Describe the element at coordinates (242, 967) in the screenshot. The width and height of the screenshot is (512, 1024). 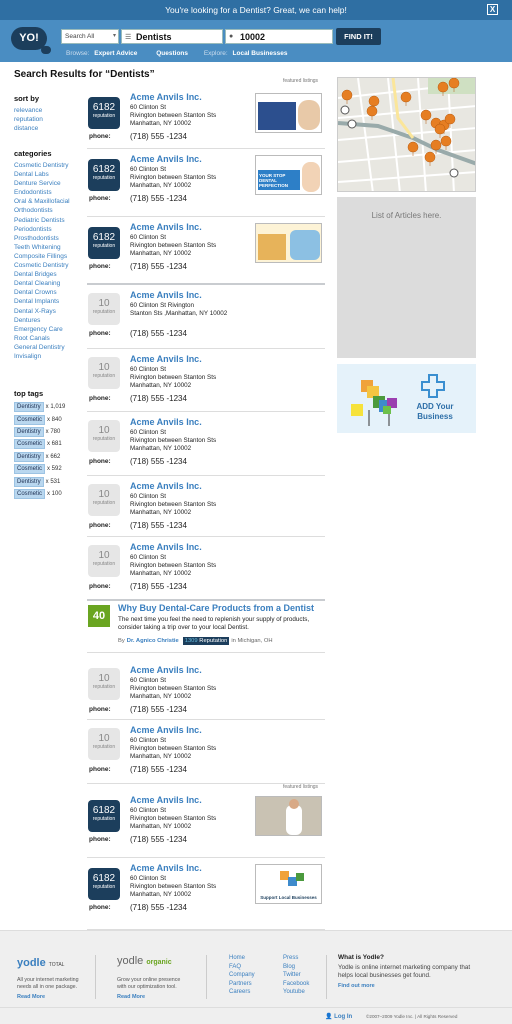
I see `footer-link-faq: FAQ` at that location.